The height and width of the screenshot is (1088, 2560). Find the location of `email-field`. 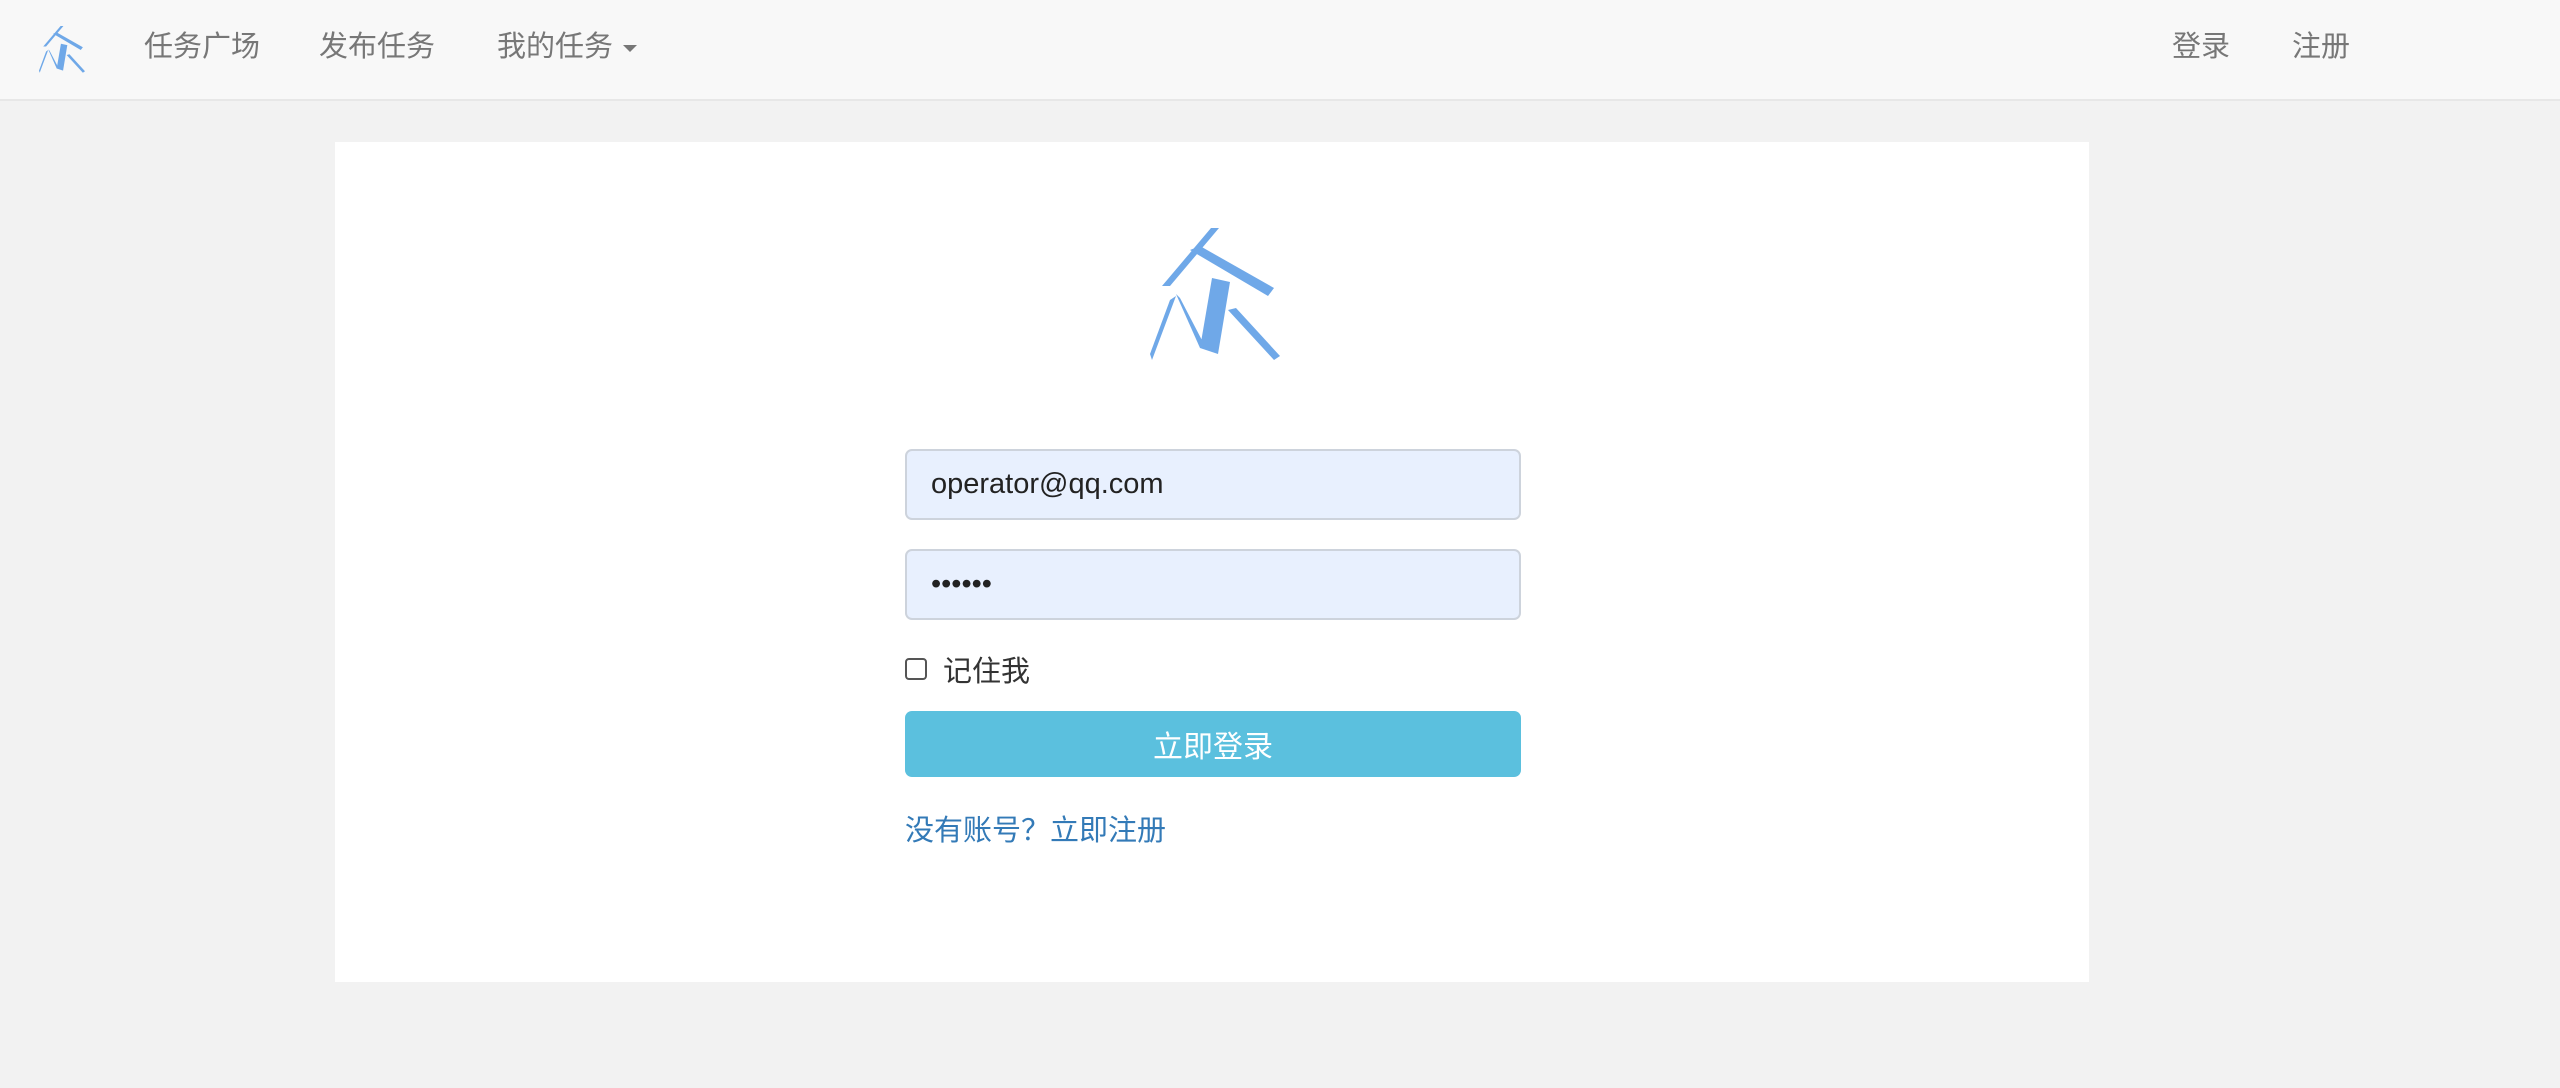

email-field is located at coordinates (1213, 484).